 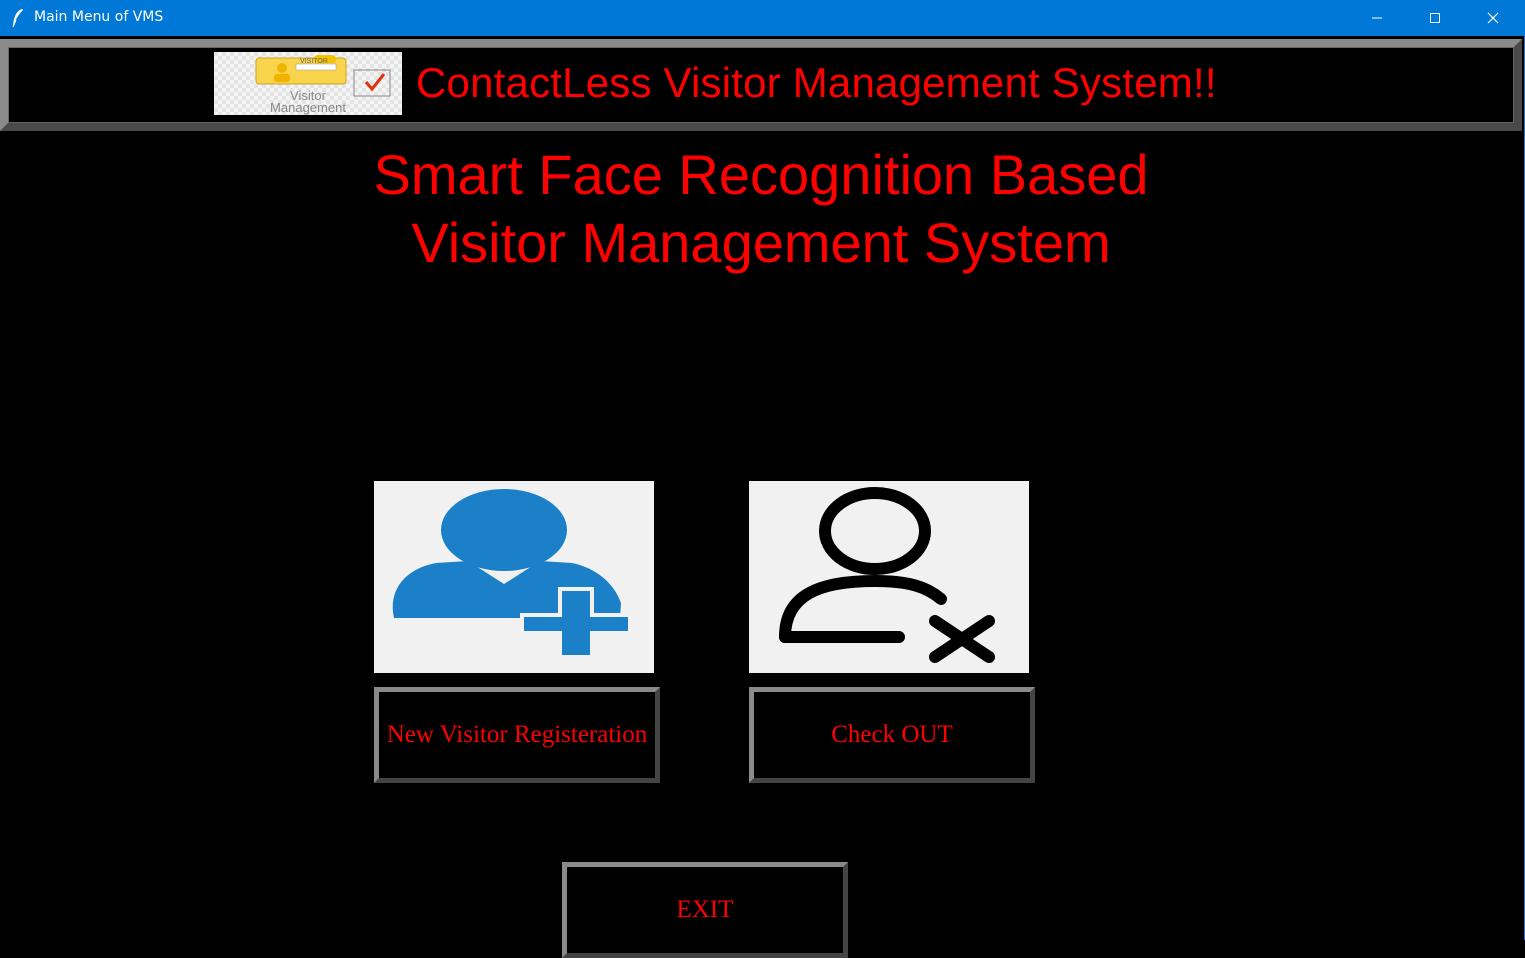 What do you see at coordinates (308, 107) in the screenshot?
I see `logo-text-line2: Management` at bounding box center [308, 107].